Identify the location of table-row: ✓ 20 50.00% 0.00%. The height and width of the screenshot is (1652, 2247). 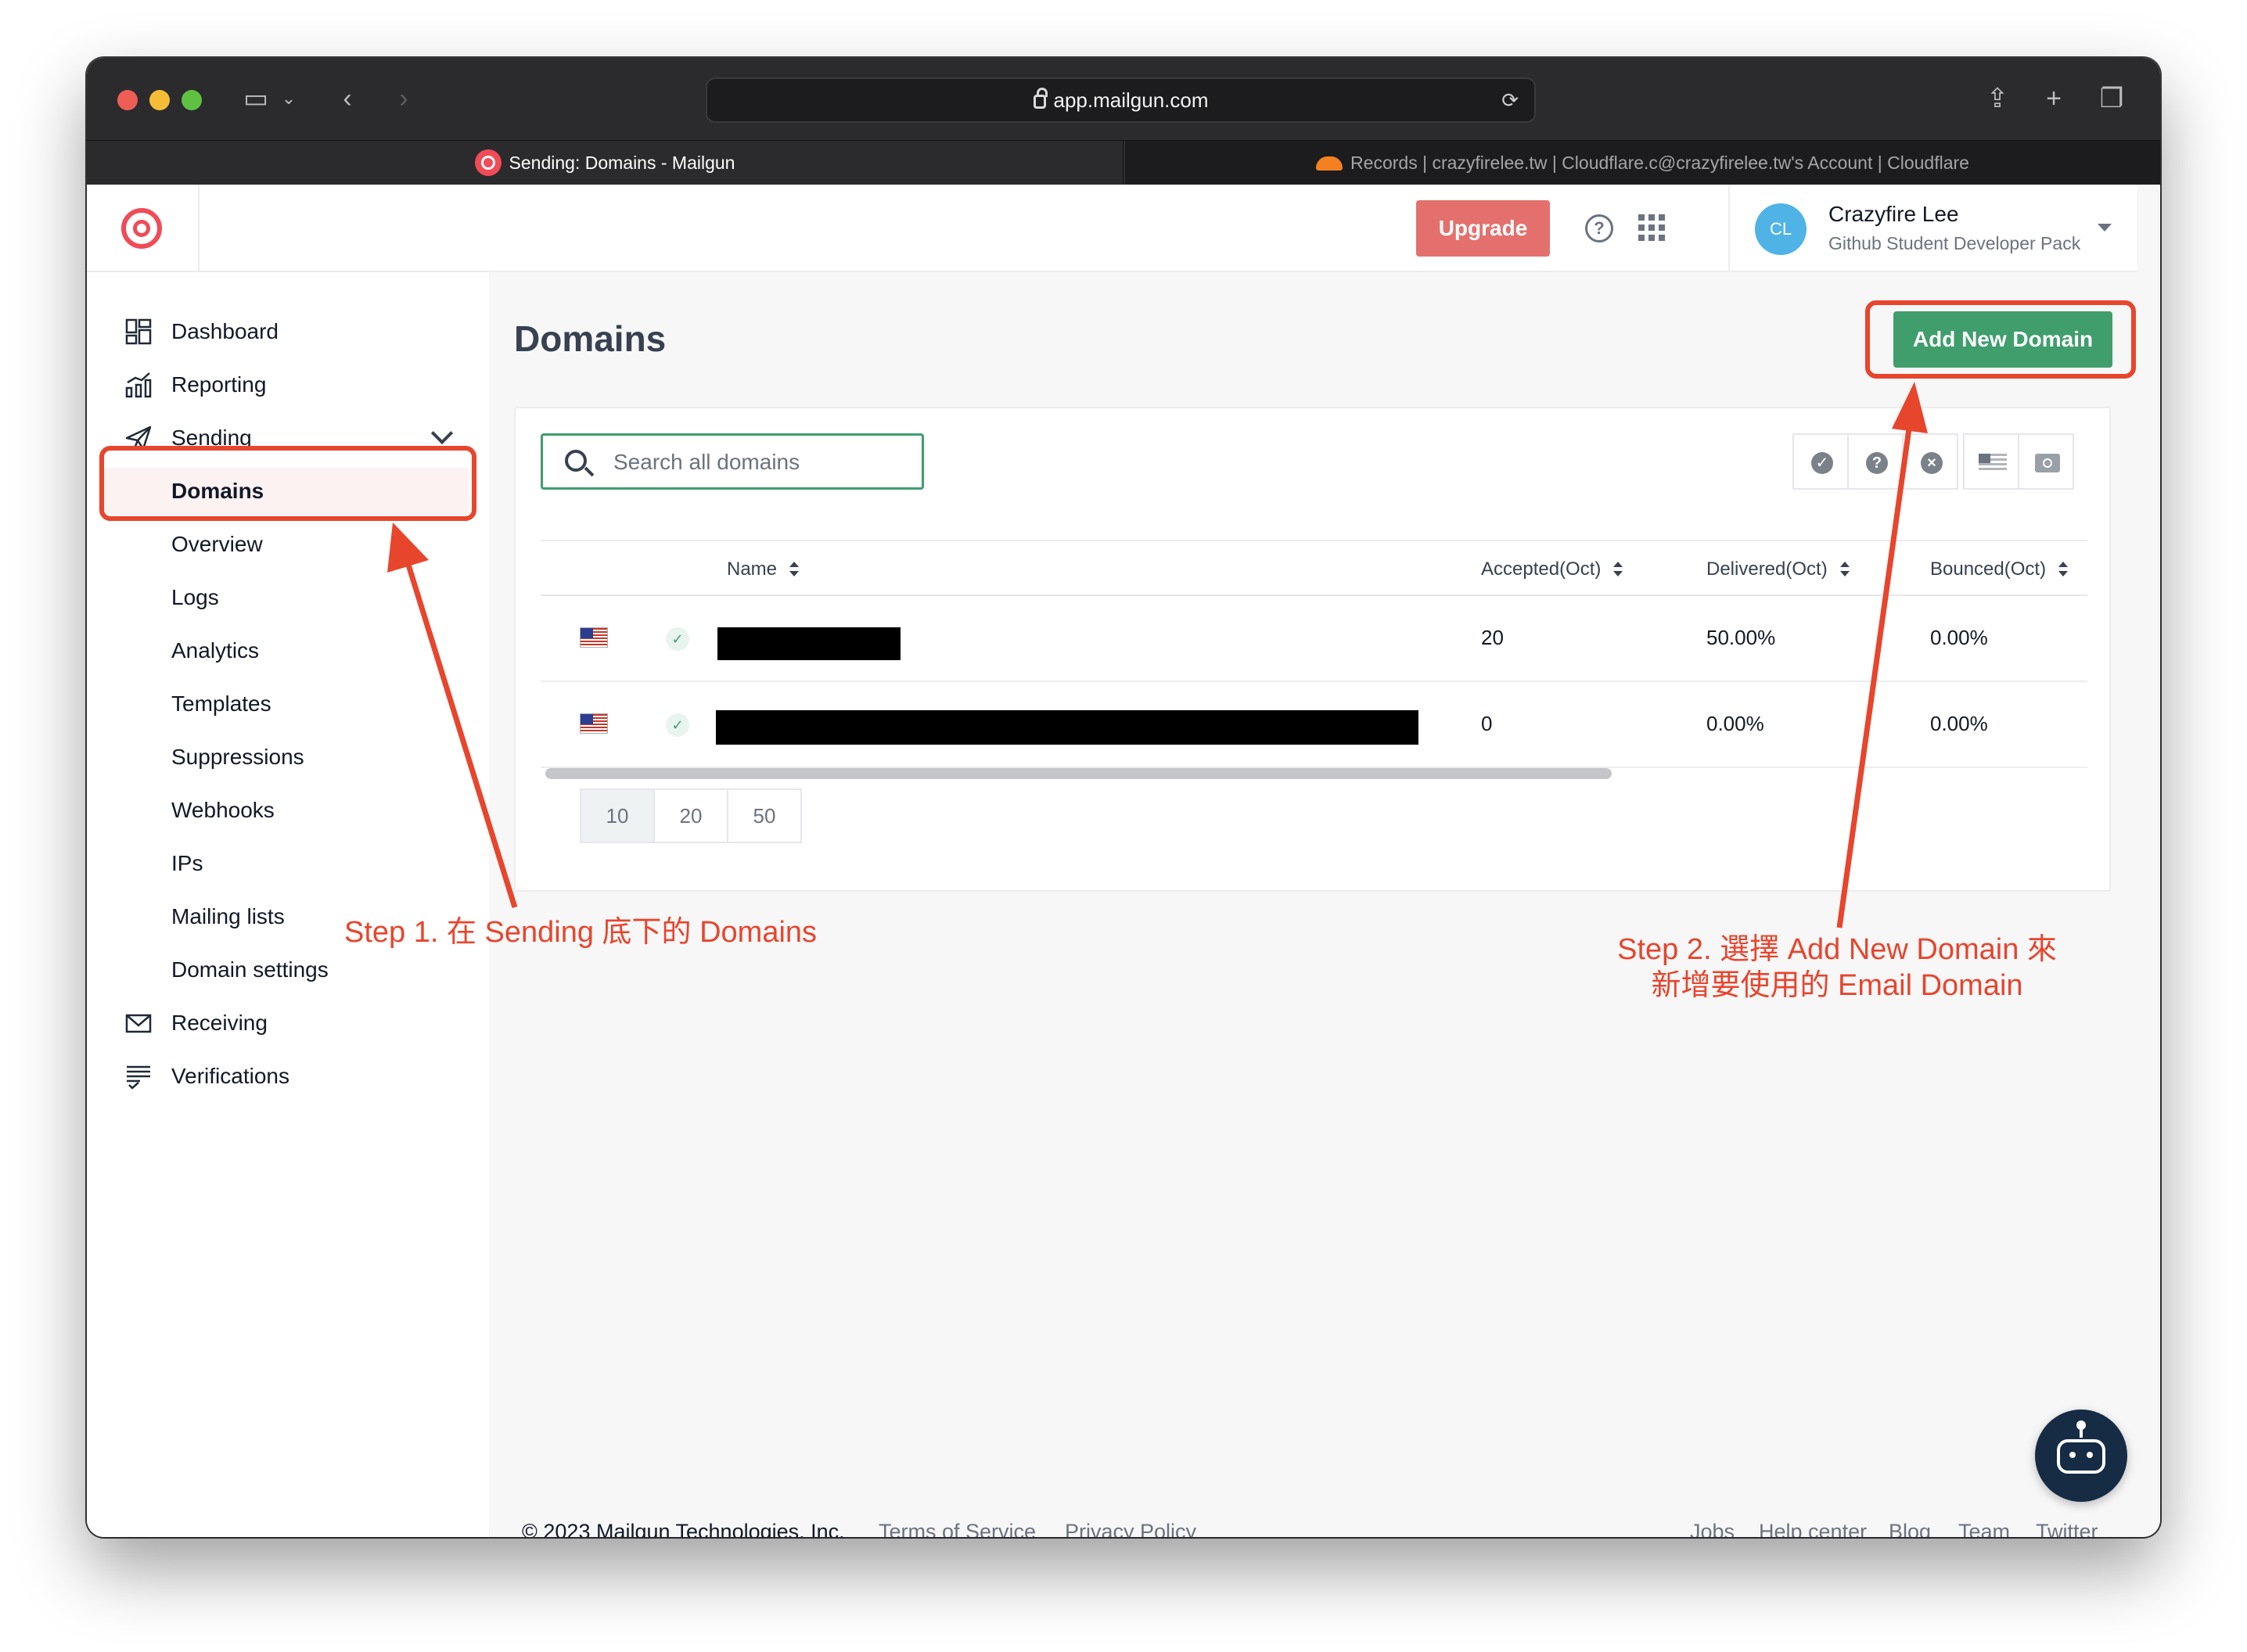
(1314, 639).